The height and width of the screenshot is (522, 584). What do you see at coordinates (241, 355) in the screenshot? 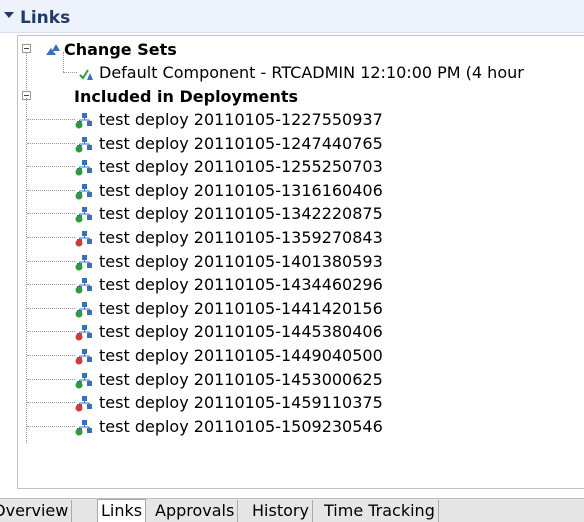
I see `deployment-label: test deploy 20110105-1449040500` at bounding box center [241, 355].